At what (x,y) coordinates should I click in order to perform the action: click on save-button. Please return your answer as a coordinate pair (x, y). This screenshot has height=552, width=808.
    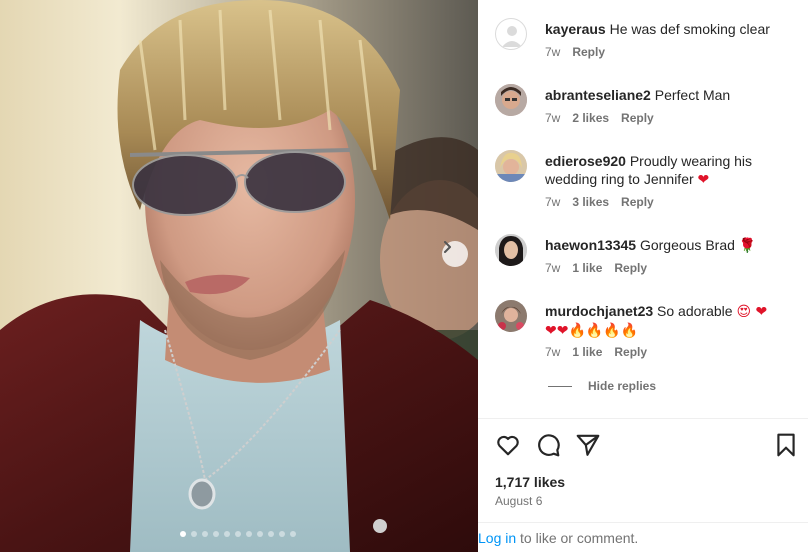
    Looking at the image, I should click on (786, 445).